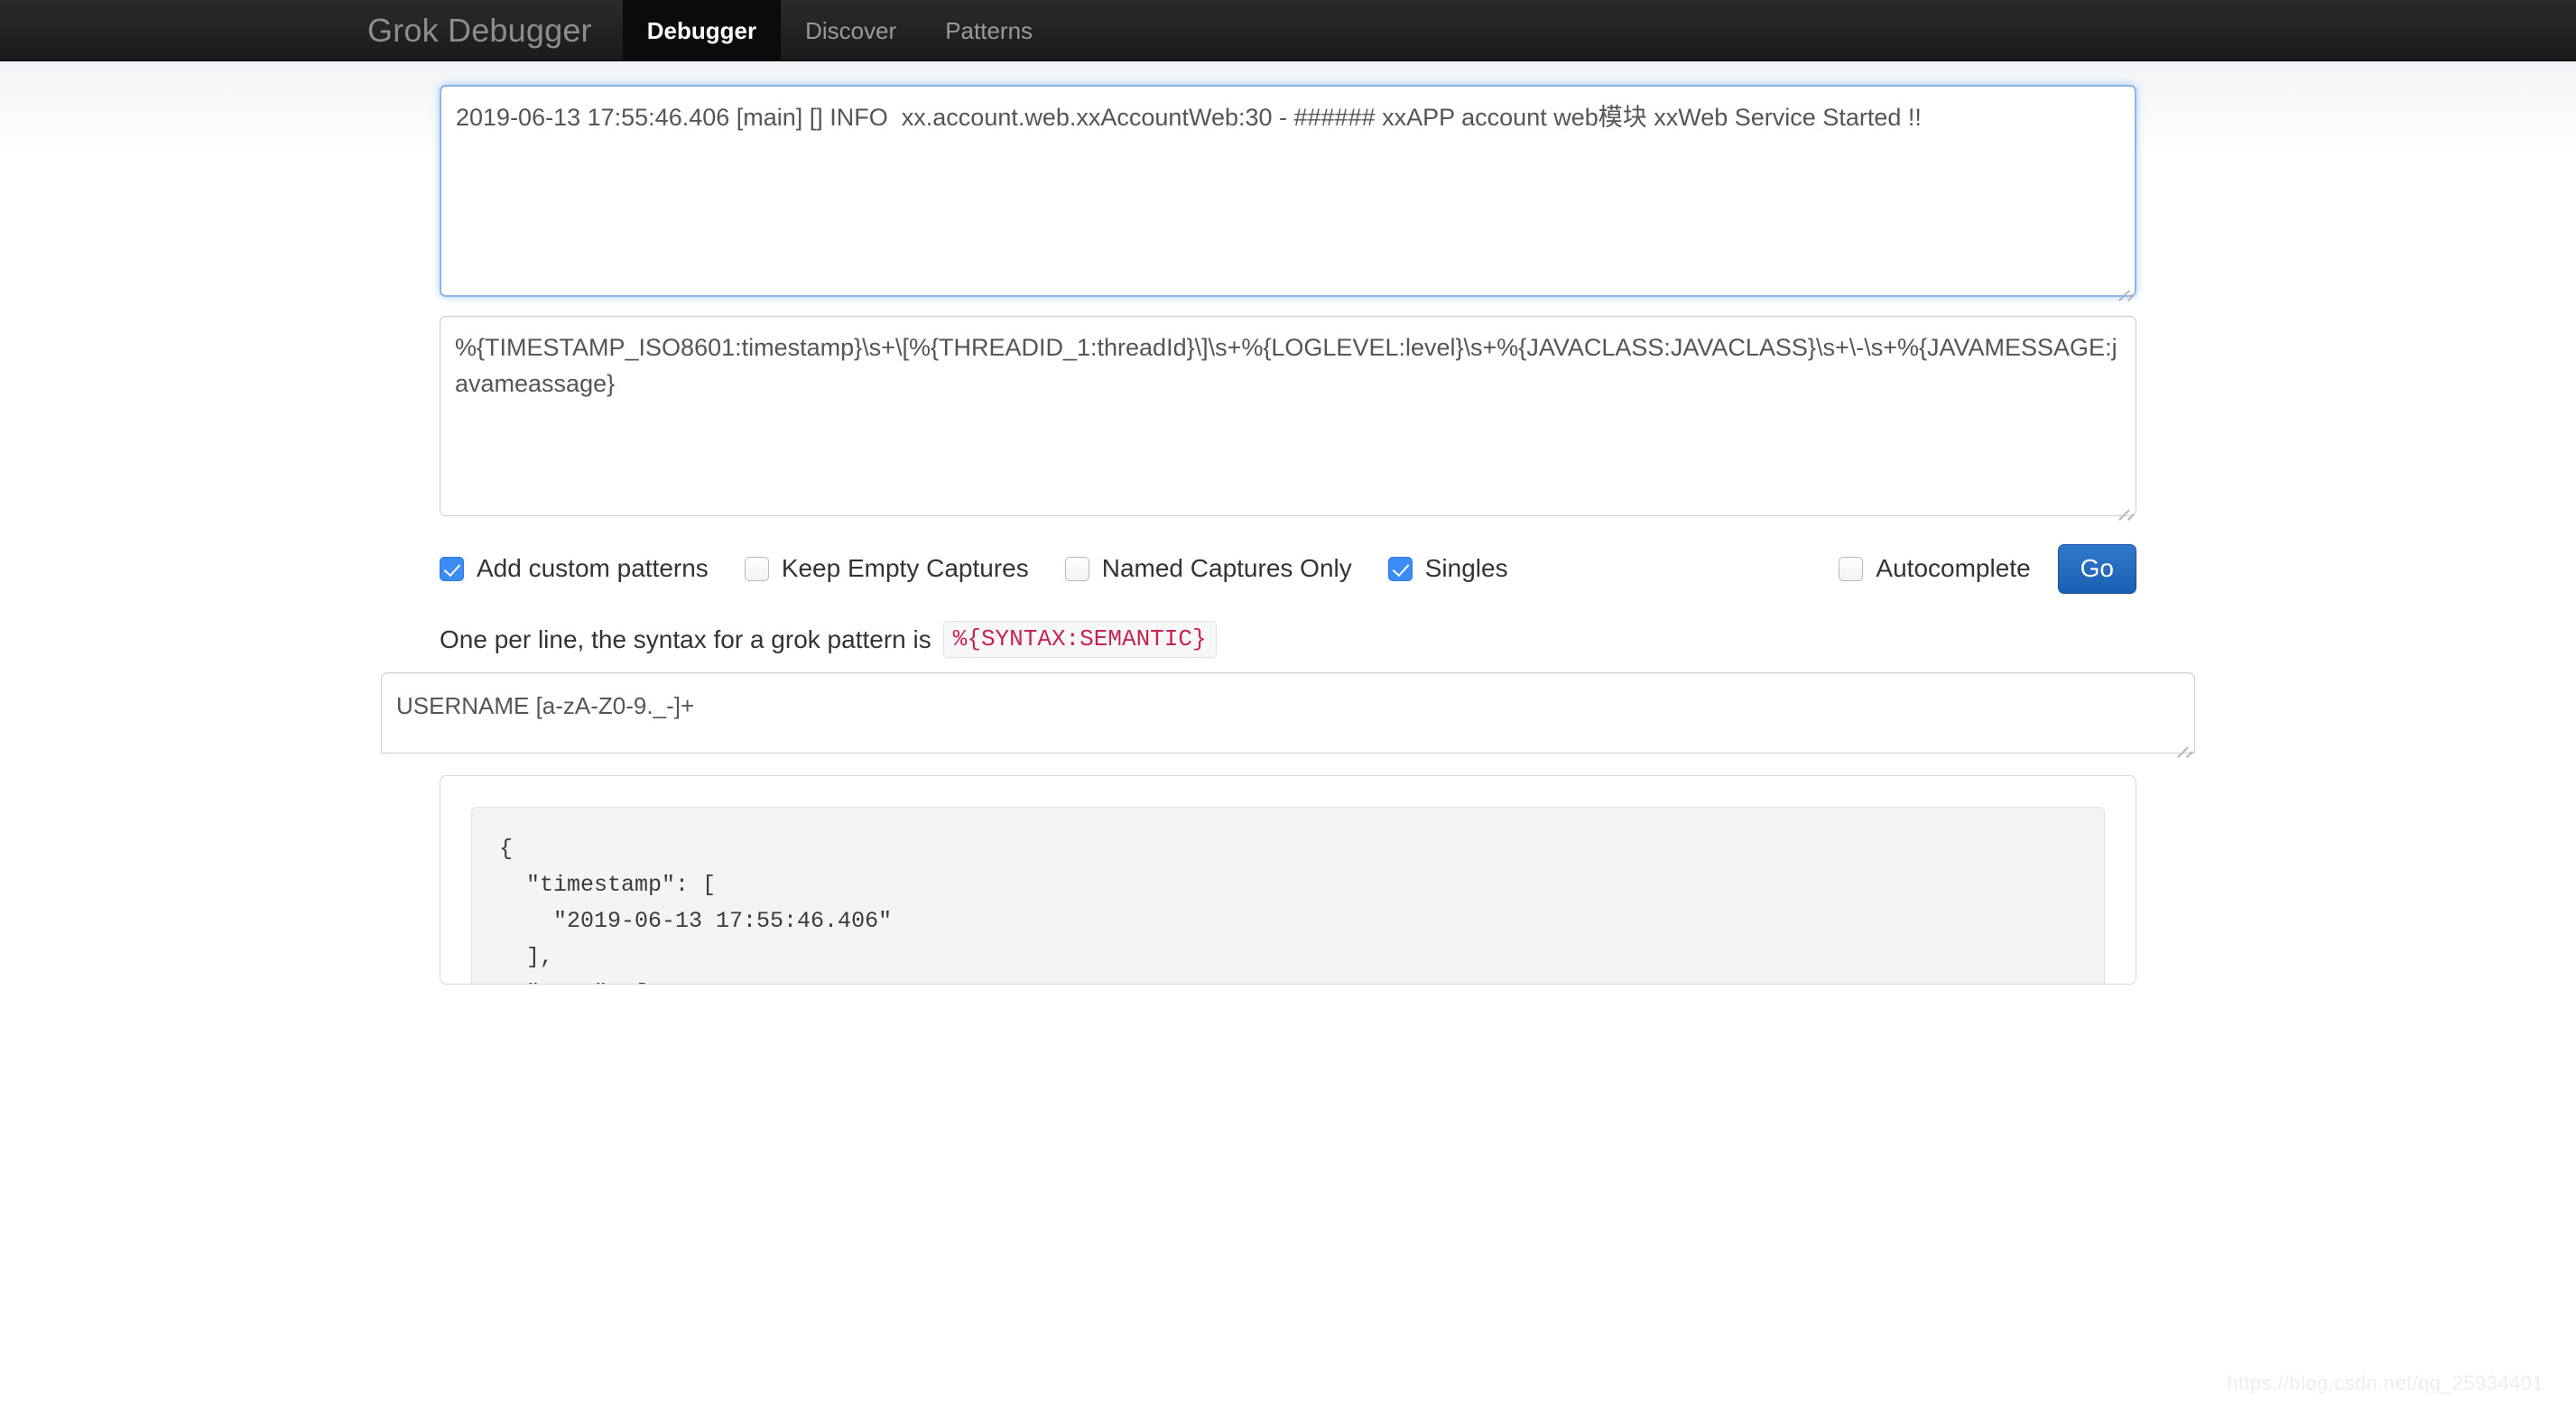 The height and width of the screenshot is (1406, 2576). I want to click on option-label: Keep Empty Captures, so click(905, 568).